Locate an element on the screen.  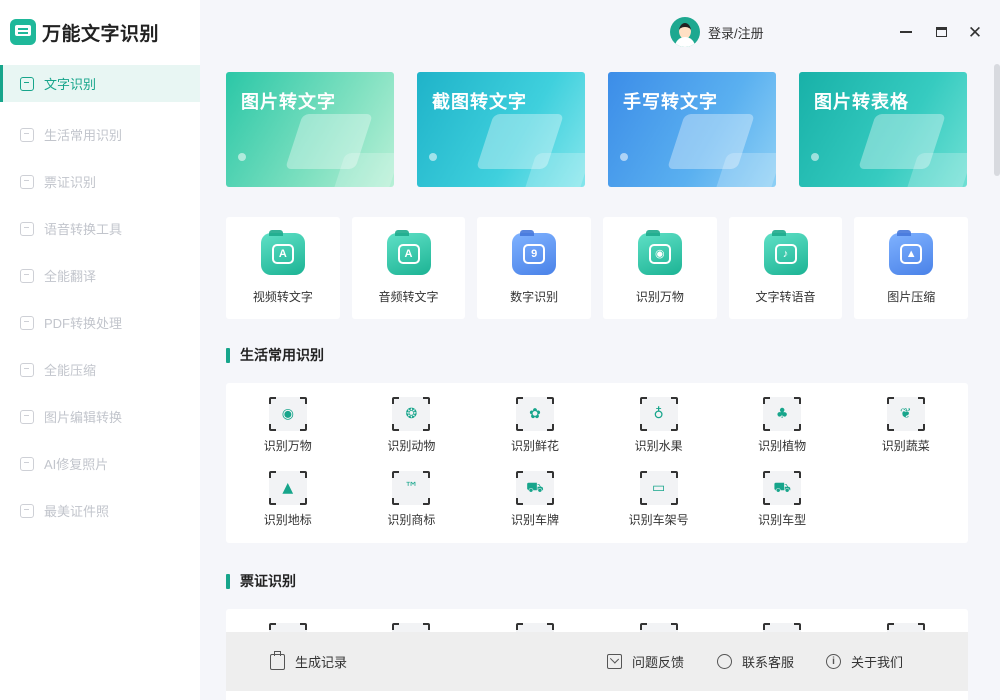
sidebar-item-5: PDF转换处理 is located at coordinates (100, 322).